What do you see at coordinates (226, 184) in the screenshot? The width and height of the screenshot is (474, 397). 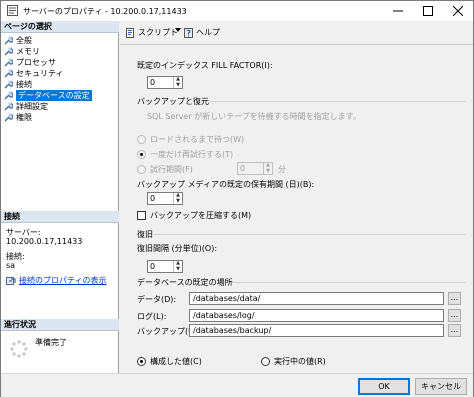 I see `retention-label: バックアップ メディアの既定の保有期間 (日)(B):` at bounding box center [226, 184].